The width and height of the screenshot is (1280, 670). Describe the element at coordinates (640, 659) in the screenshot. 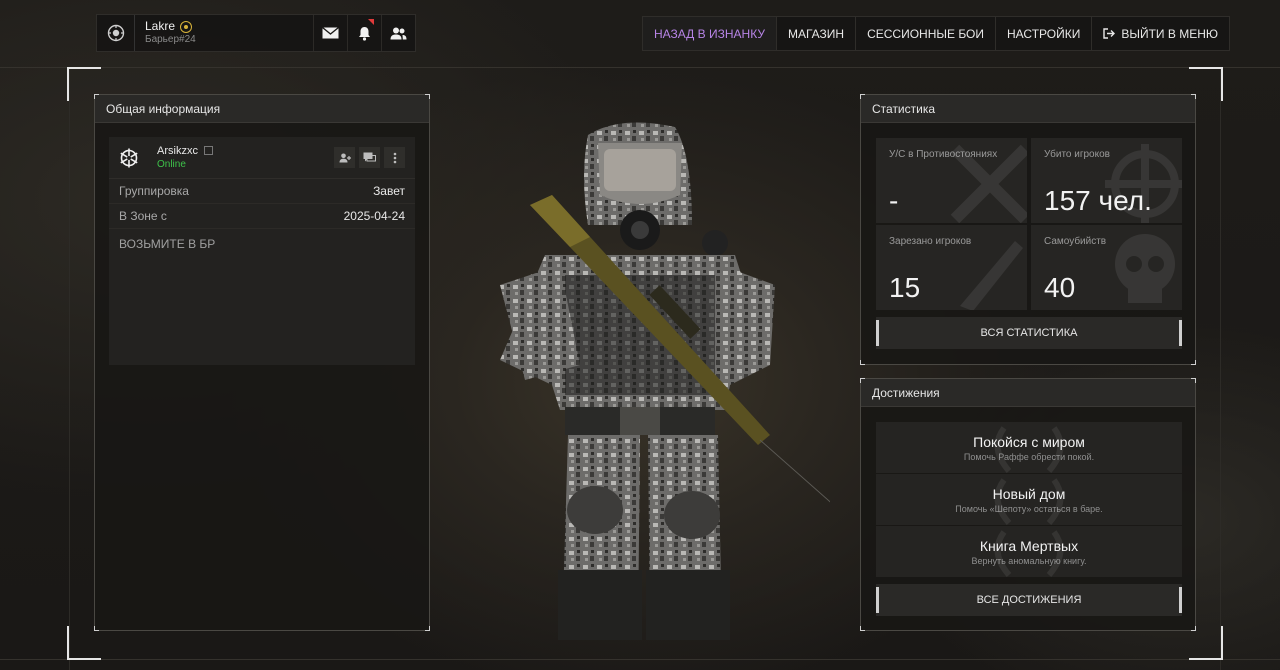

I see `frame-bottom-line` at that location.